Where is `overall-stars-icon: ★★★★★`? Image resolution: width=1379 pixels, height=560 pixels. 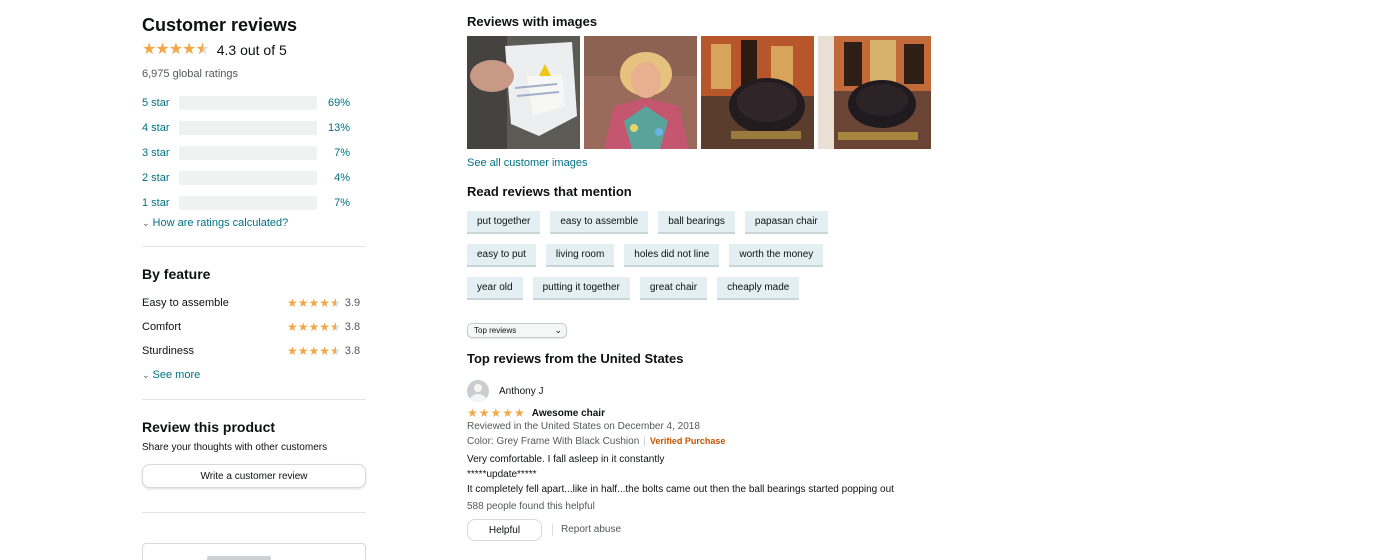 overall-stars-icon: ★★★★★ is located at coordinates (176, 50).